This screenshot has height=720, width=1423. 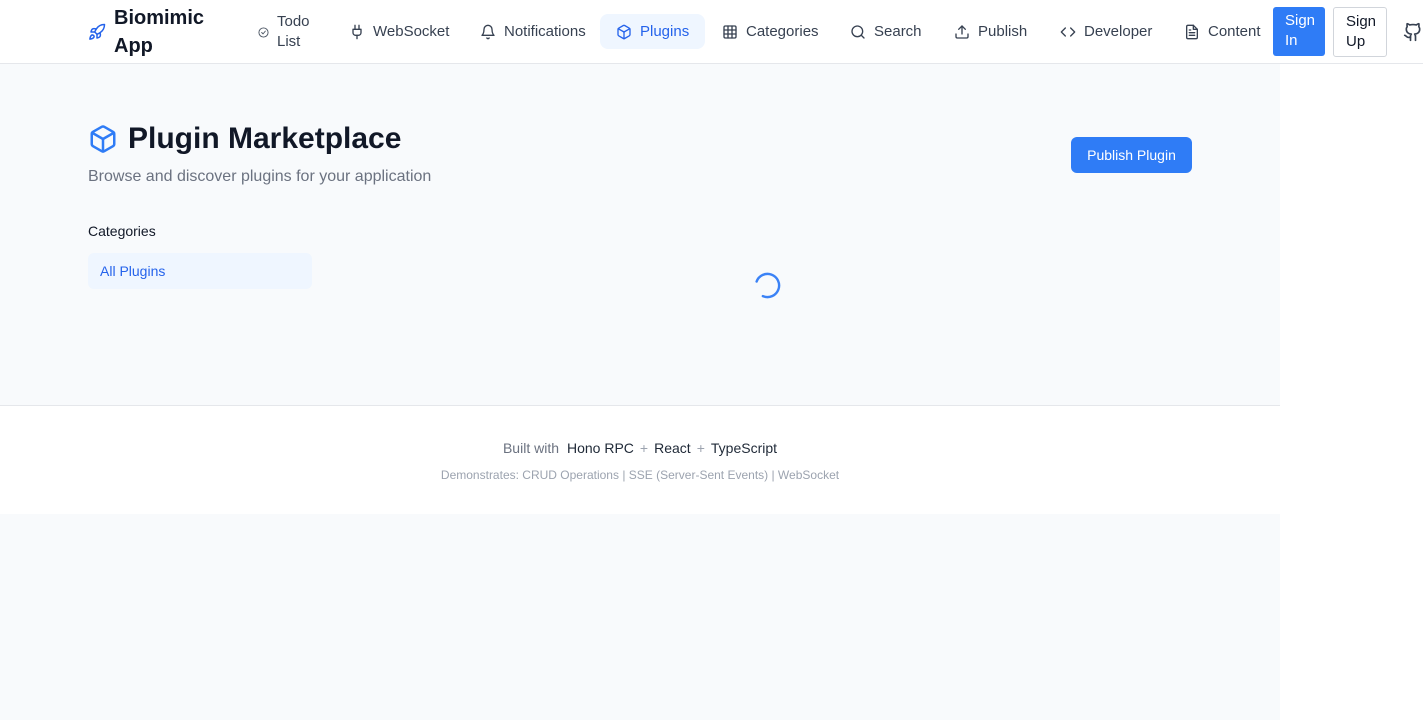 I want to click on nav-item-search: Search, so click(x=886, y=31).